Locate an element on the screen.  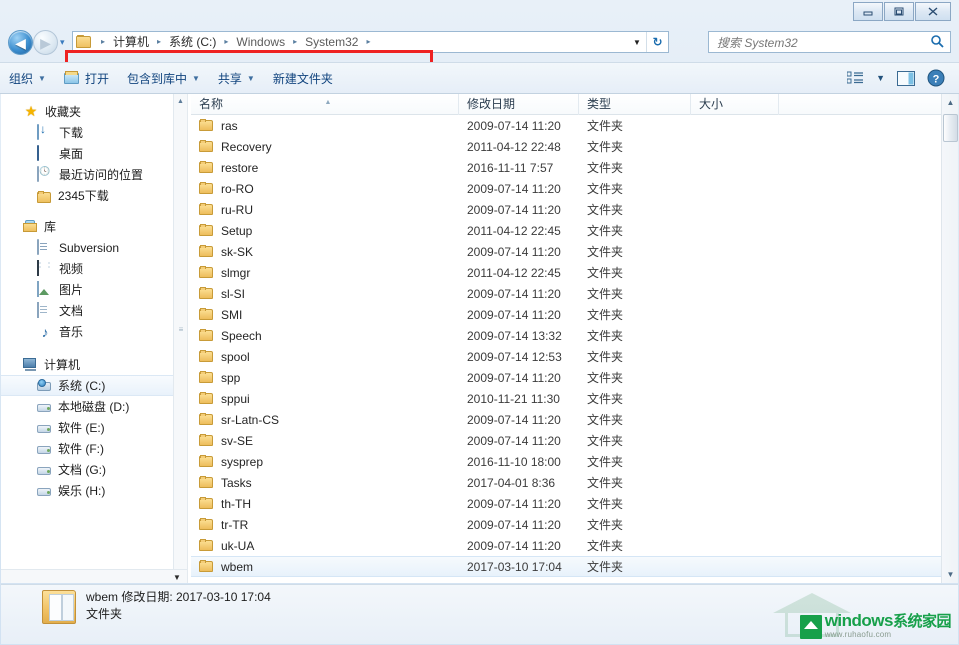
help-button: ? is located at coordinates (936, 78).